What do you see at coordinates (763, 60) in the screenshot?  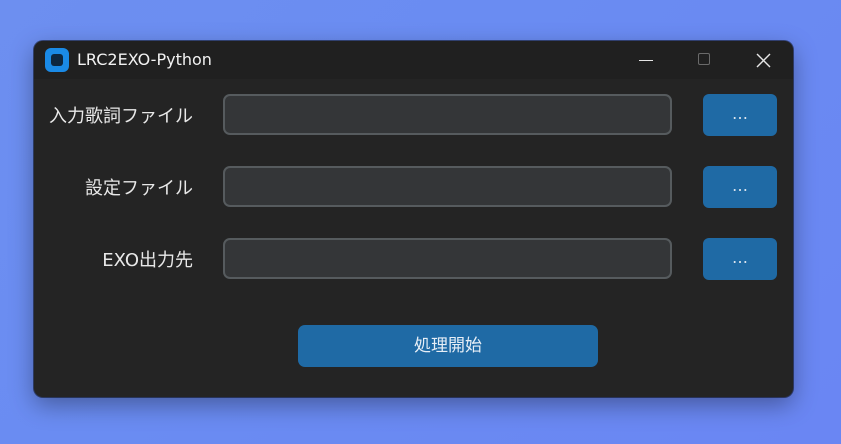 I see `close-icon` at bounding box center [763, 60].